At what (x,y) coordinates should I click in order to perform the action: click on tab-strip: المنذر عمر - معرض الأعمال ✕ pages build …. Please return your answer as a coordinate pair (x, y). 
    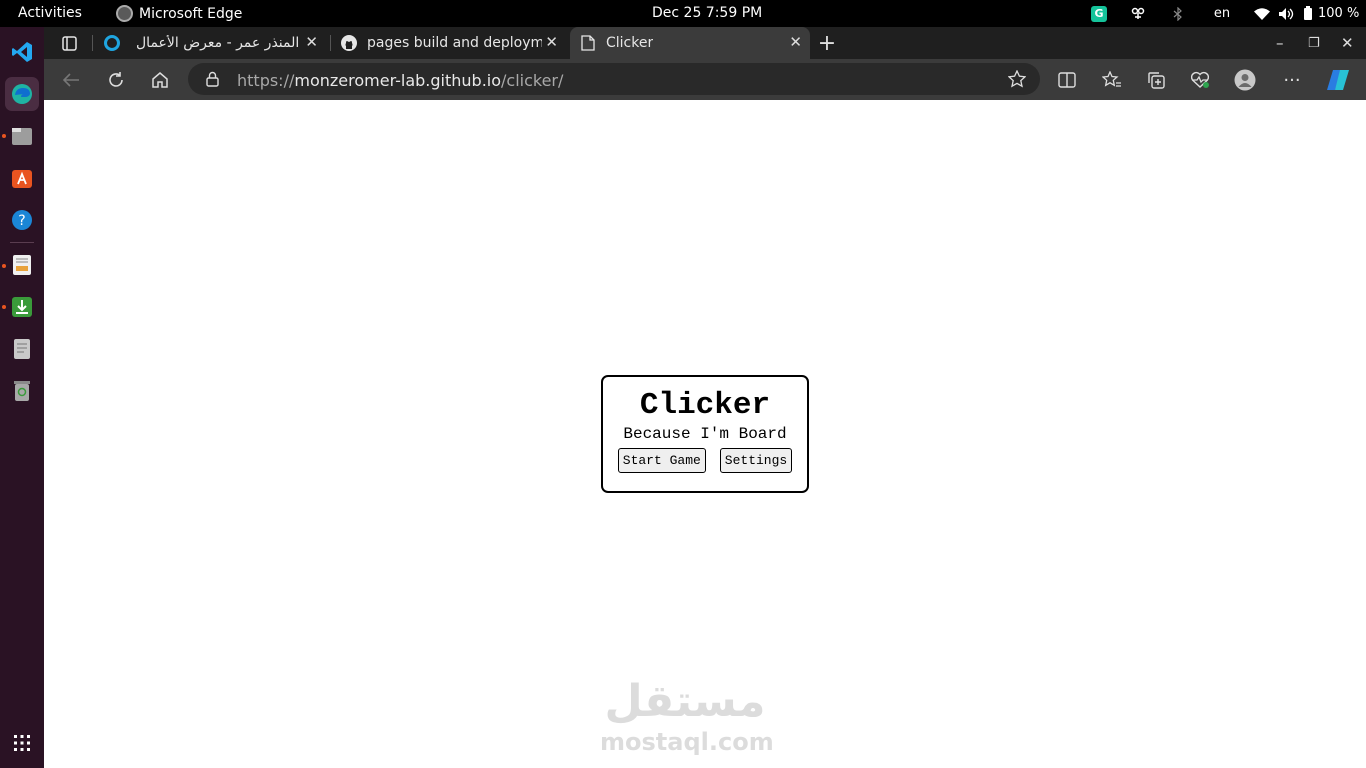
    Looking at the image, I should click on (705, 43).